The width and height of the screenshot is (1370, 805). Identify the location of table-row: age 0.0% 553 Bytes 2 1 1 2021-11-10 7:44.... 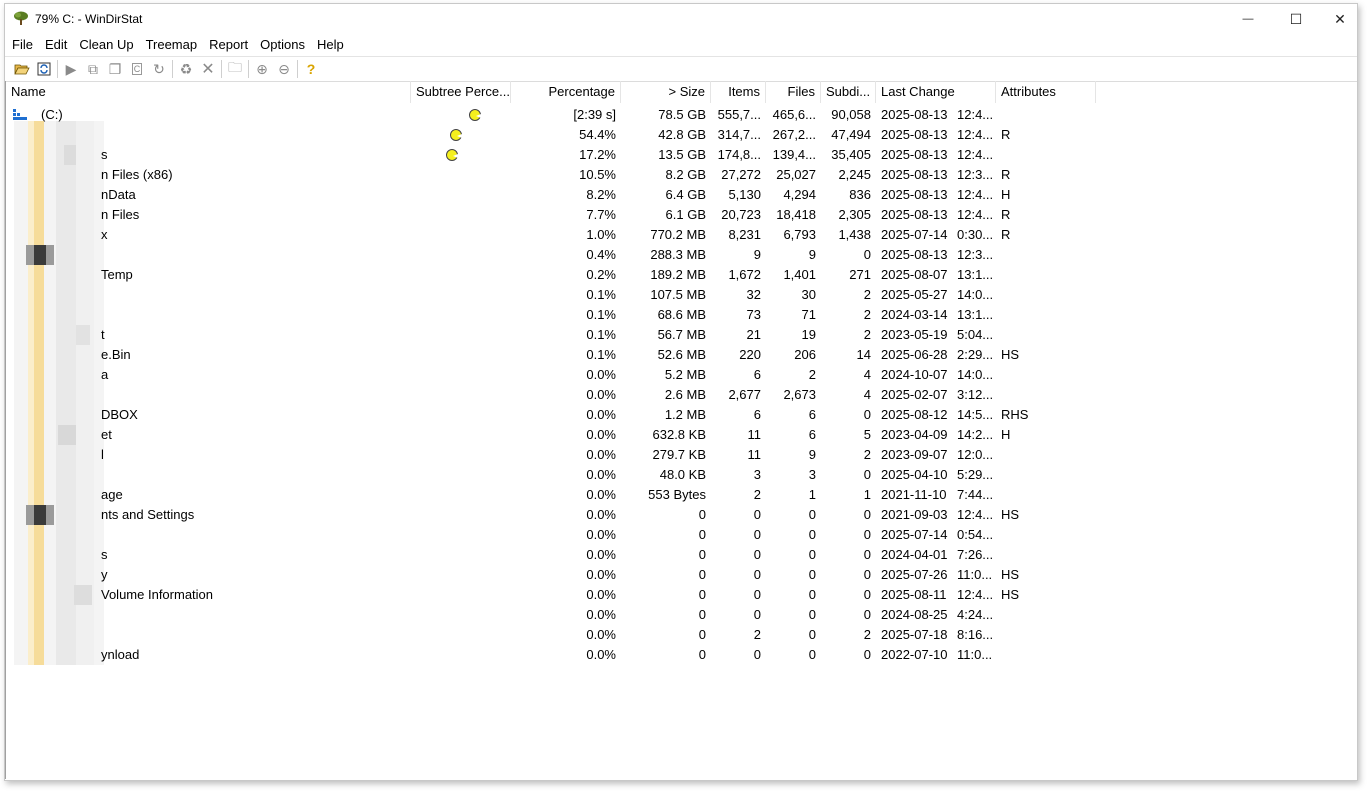
(556, 495).